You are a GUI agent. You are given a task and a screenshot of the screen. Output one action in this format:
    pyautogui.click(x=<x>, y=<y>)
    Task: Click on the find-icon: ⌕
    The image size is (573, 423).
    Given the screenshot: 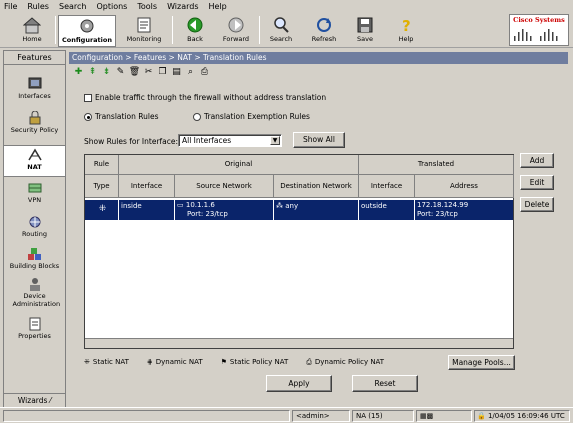 What is the action you would take?
    pyautogui.click(x=190, y=72)
    